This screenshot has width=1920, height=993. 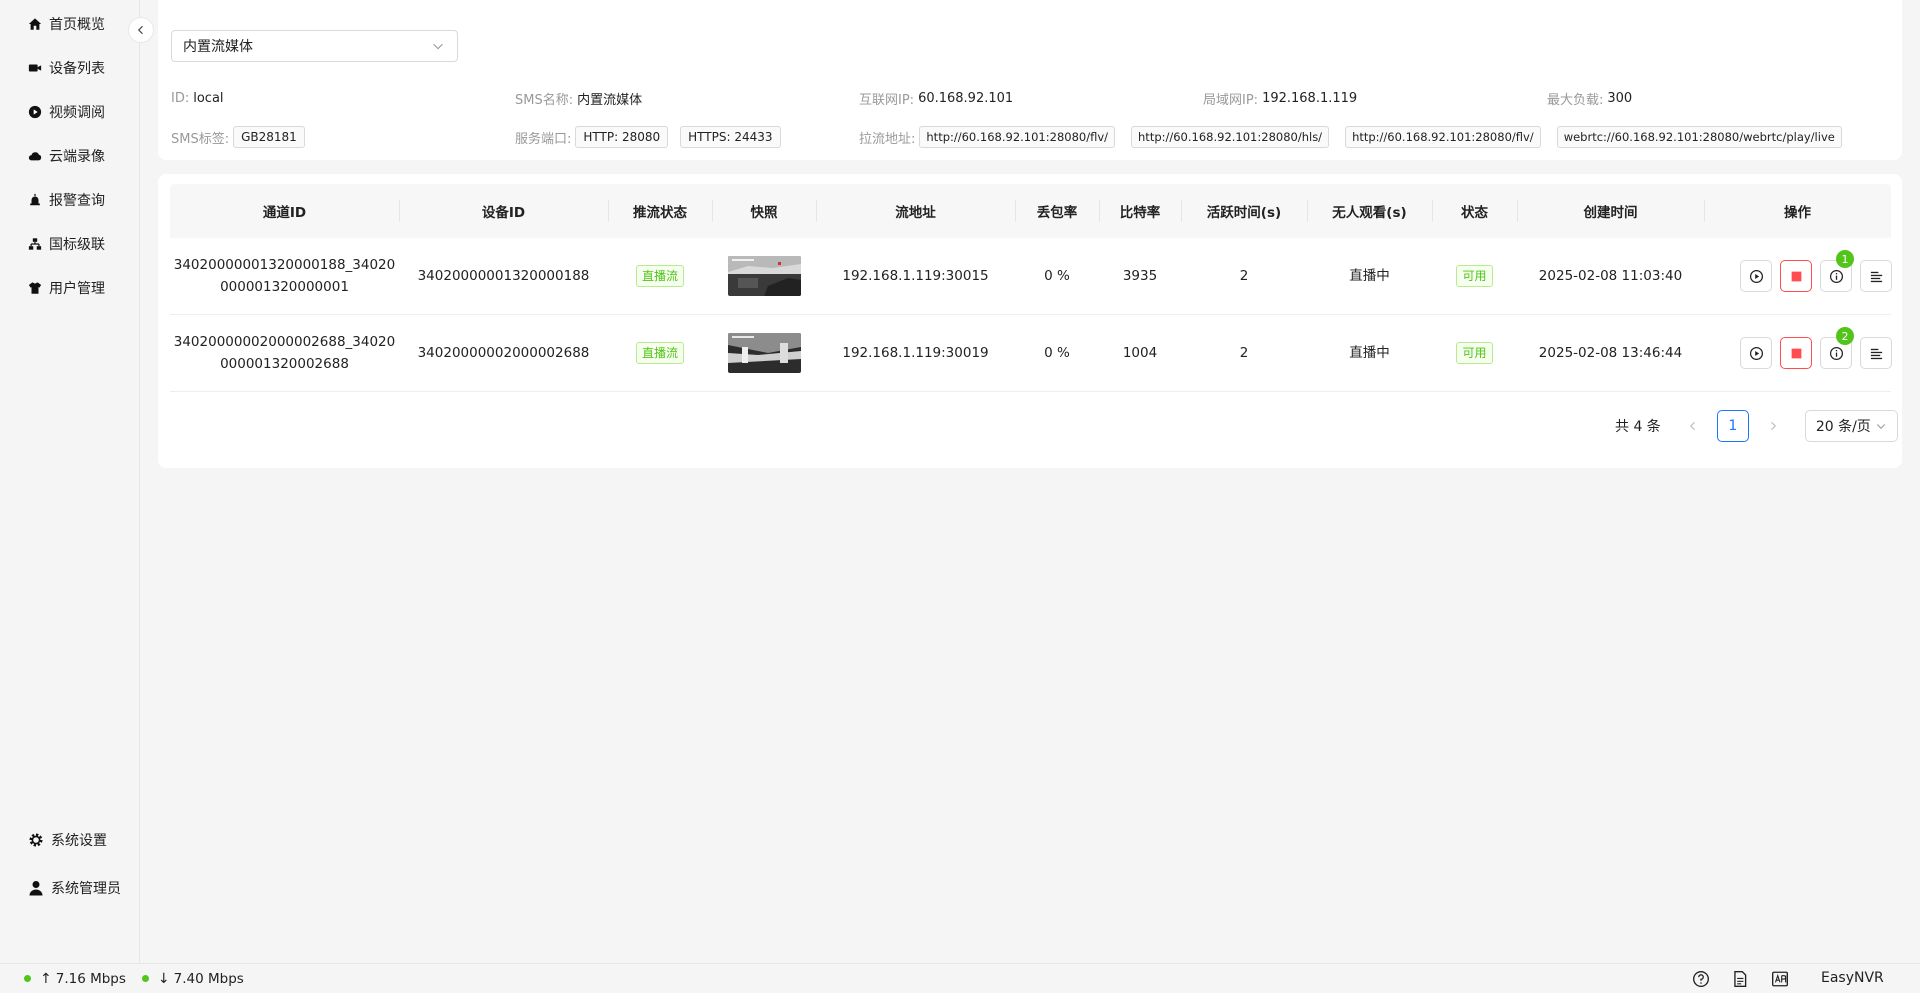 I want to click on cell-loss: 0 %, so click(x=1057, y=353).